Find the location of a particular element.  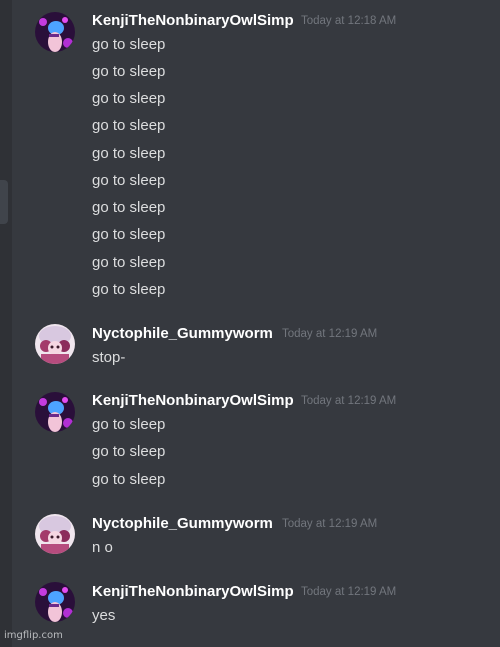

message-text: n o is located at coordinates (102, 547).